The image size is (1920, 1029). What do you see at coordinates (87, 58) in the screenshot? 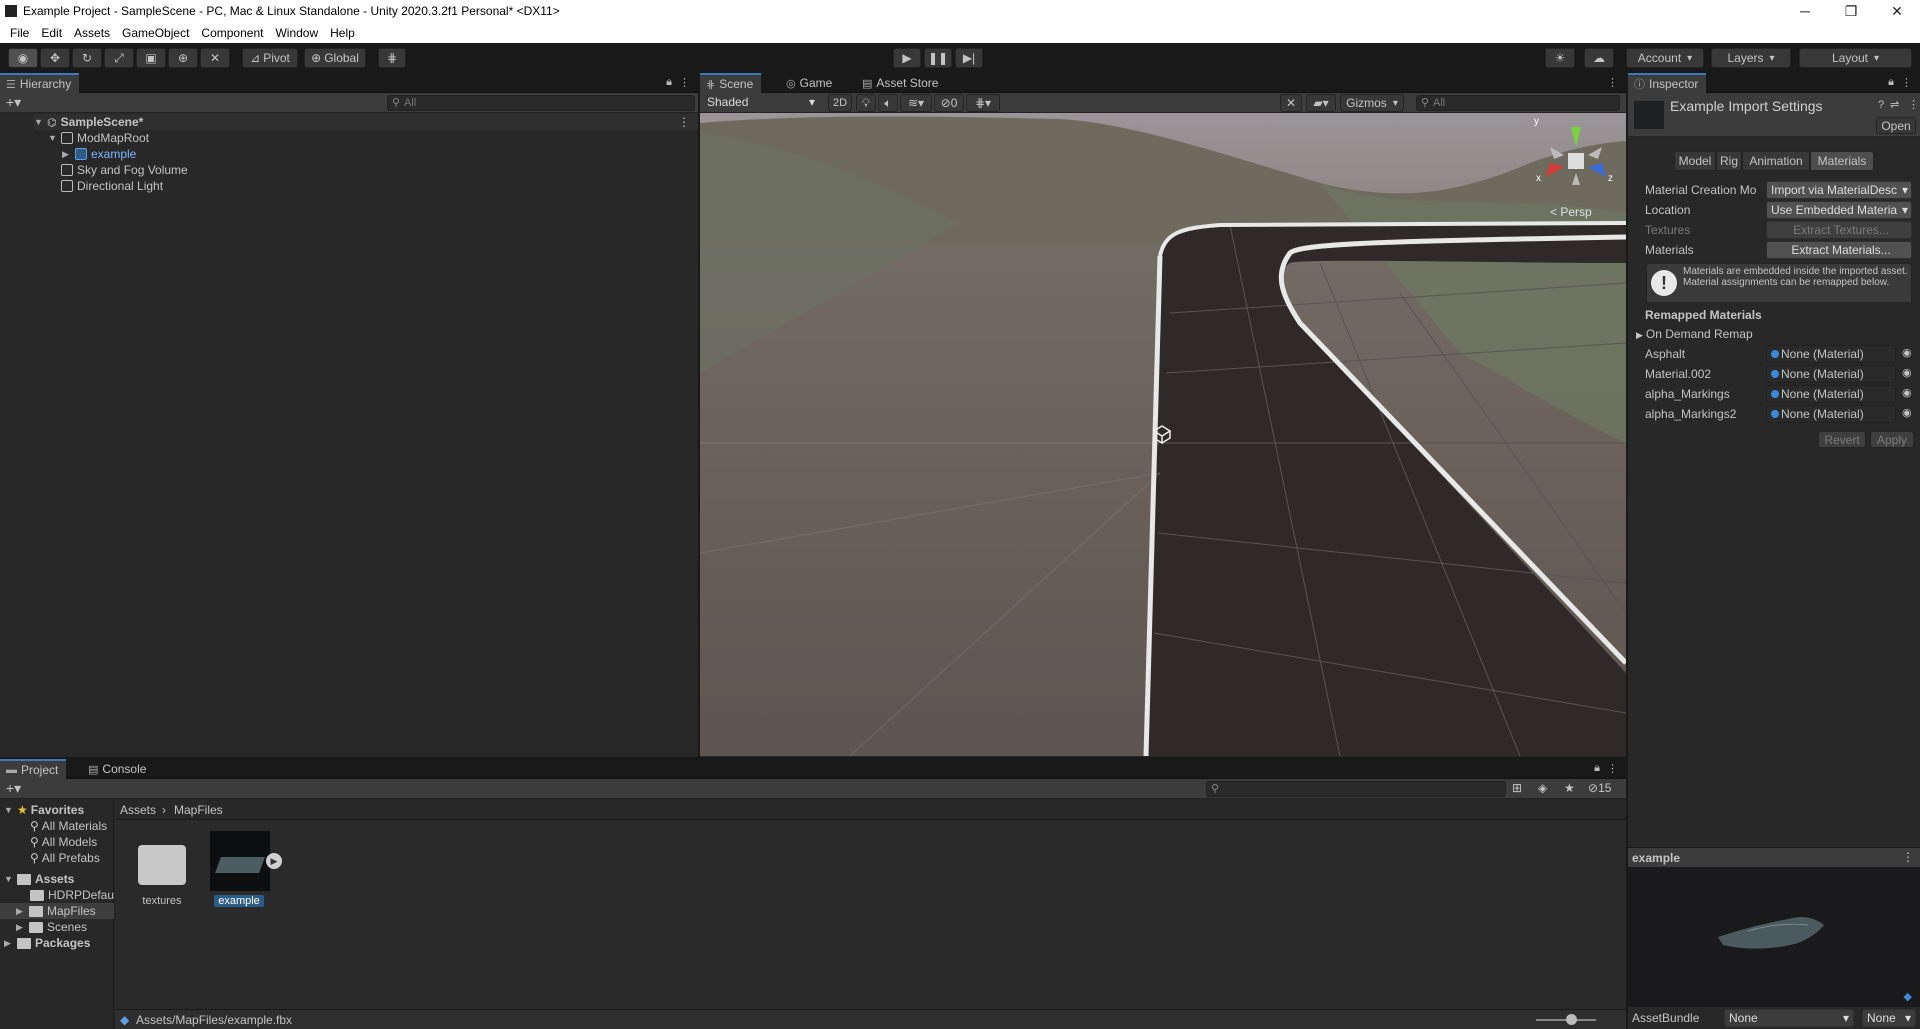
I see `rotate-tool-button: ↻` at bounding box center [87, 58].